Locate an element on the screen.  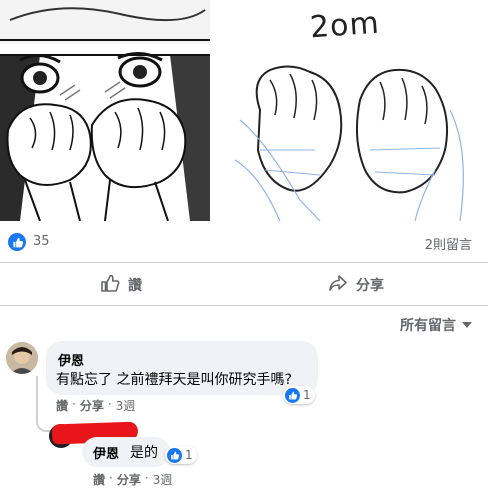
reply-timestamp: 3週 is located at coordinates (163, 479).